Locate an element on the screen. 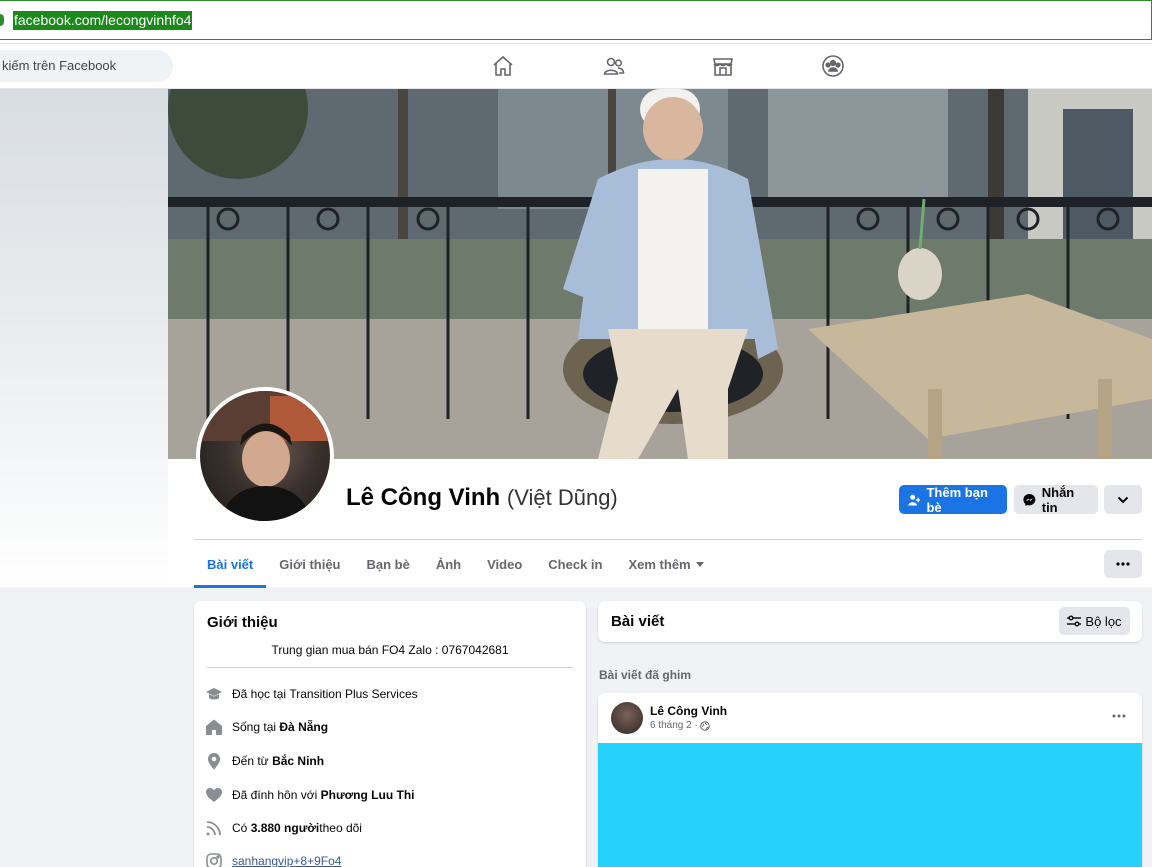 The height and width of the screenshot is (867, 1152). add-friend-button: Thêm bạn bè is located at coordinates (953, 499).